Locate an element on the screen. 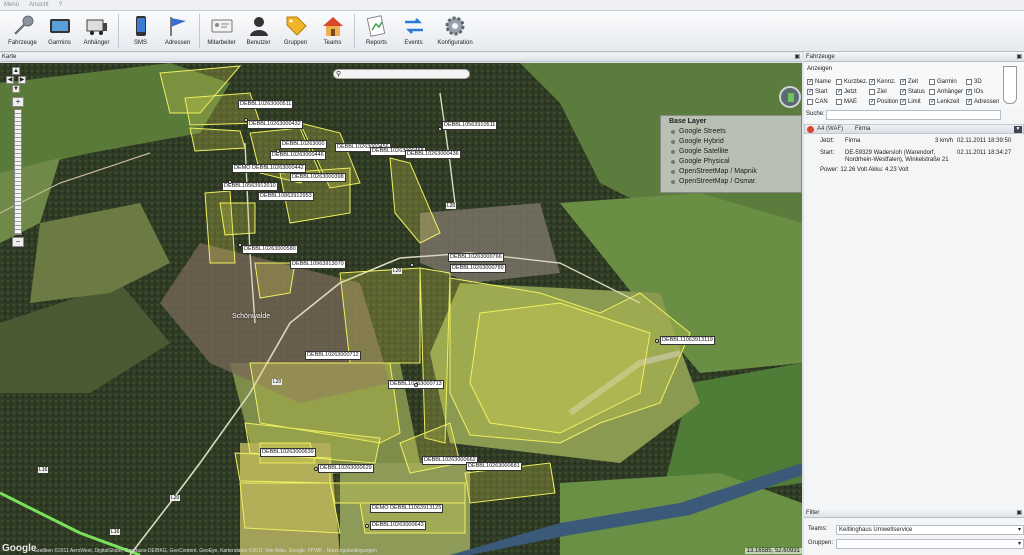  display-option-checkbox: Position is located at coordinates (883, 101).